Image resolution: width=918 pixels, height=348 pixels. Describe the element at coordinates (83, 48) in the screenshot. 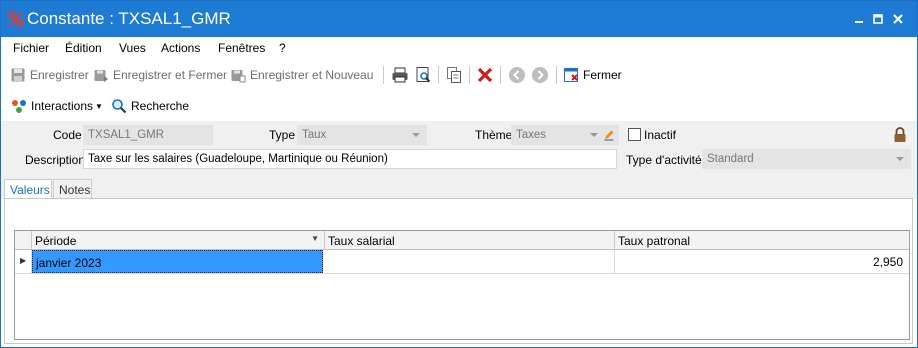

I see `menu-edition: Édition` at that location.